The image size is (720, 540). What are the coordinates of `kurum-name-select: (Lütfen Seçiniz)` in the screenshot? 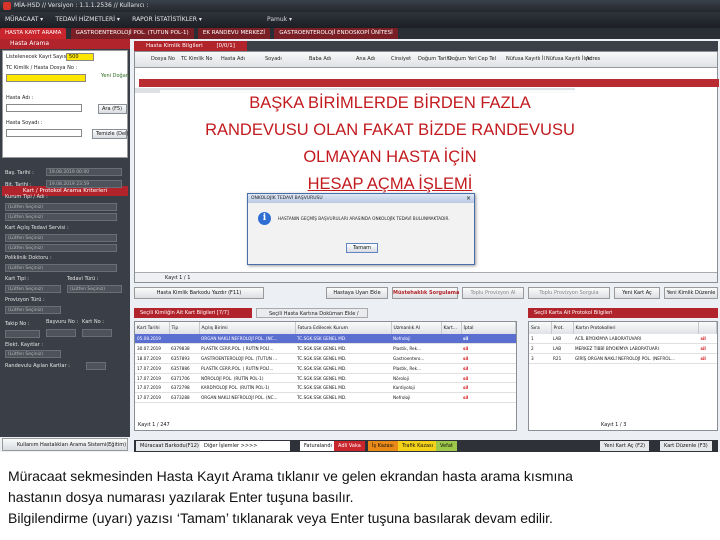 It's located at (61, 217).